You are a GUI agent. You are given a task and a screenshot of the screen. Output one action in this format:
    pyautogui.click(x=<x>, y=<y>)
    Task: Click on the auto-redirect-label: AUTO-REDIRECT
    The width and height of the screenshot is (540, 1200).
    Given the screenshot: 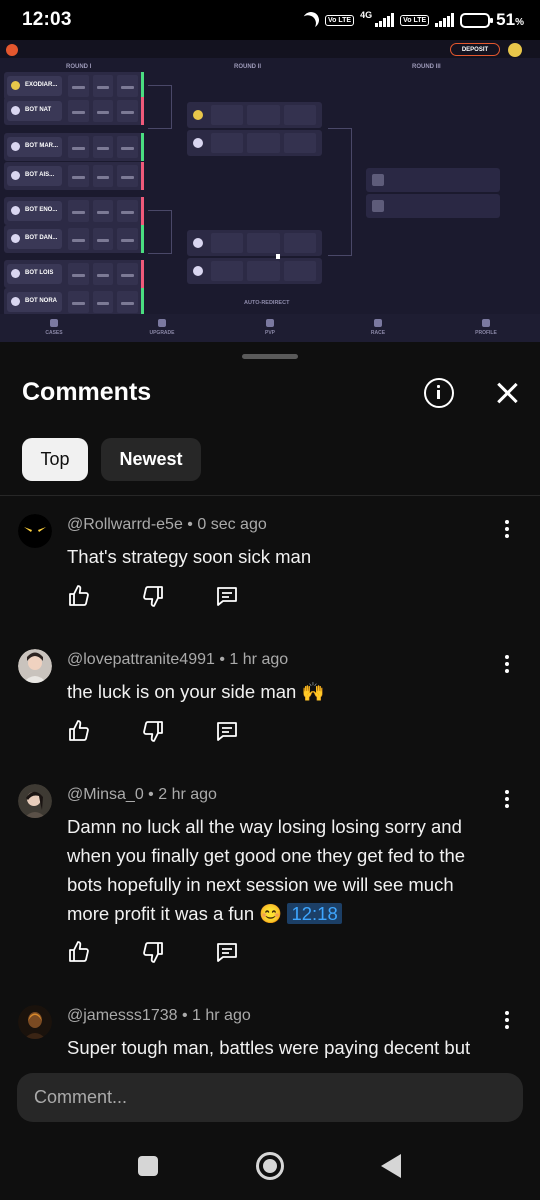 What is the action you would take?
    pyautogui.click(x=267, y=303)
    